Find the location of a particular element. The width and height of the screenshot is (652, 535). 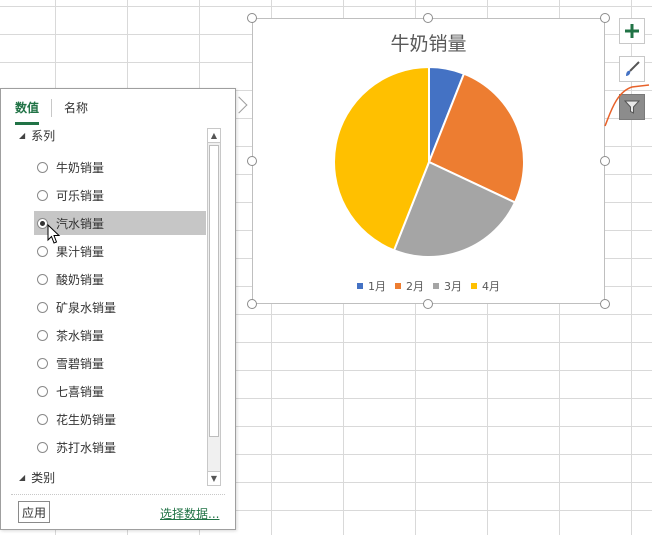

series-option-cola: 可乐销量 is located at coordinates (120, 195).